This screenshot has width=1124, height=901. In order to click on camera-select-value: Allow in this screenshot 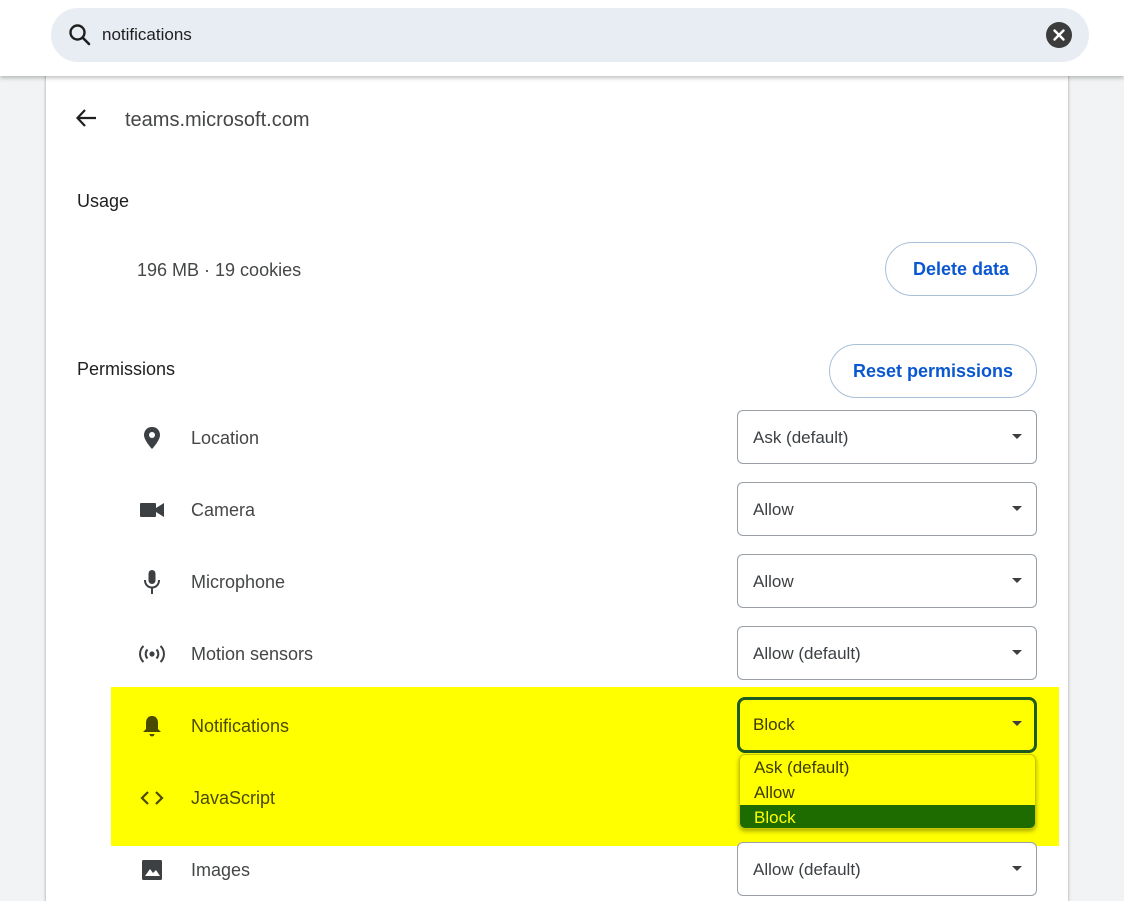, I will do `click(773, 509)`.